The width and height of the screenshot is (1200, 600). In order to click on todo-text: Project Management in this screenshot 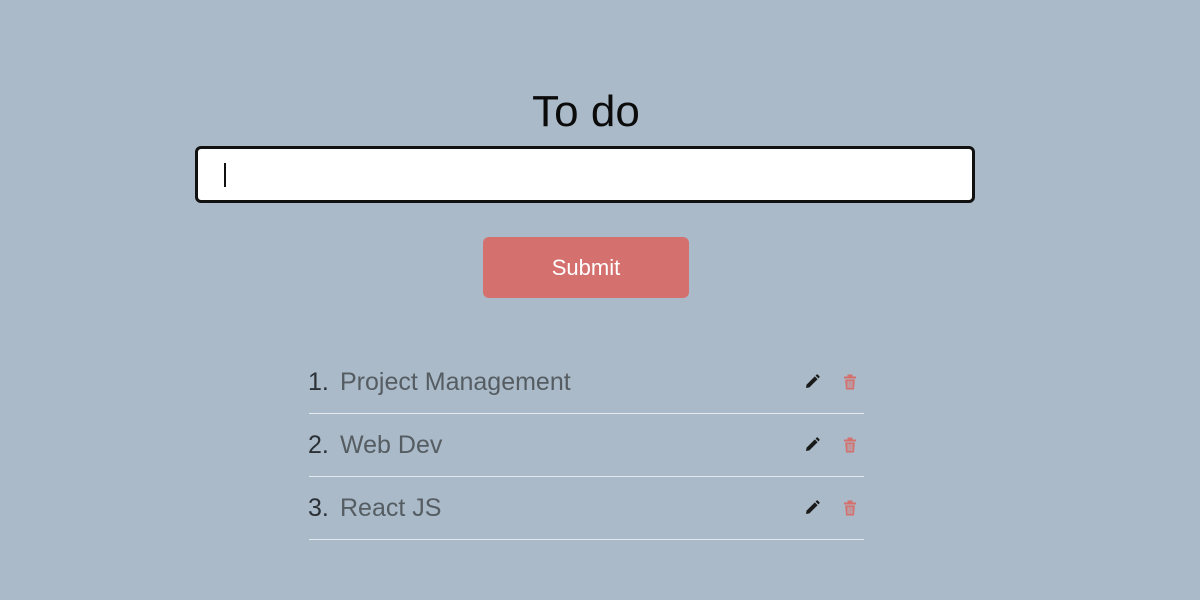, I will do `click(455, 382)`.